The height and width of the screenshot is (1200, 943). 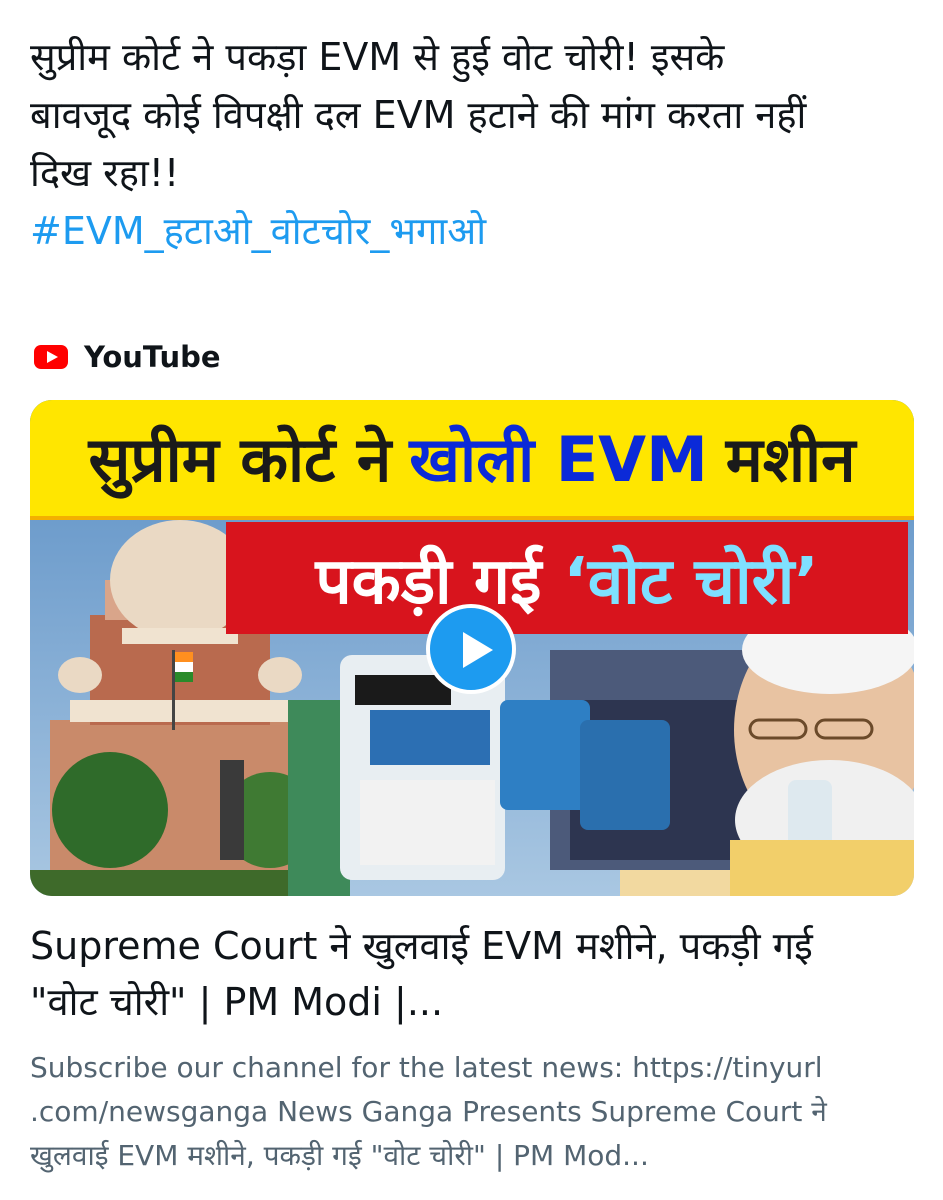 I want to click on play-icon, so click(x=471, y=649).